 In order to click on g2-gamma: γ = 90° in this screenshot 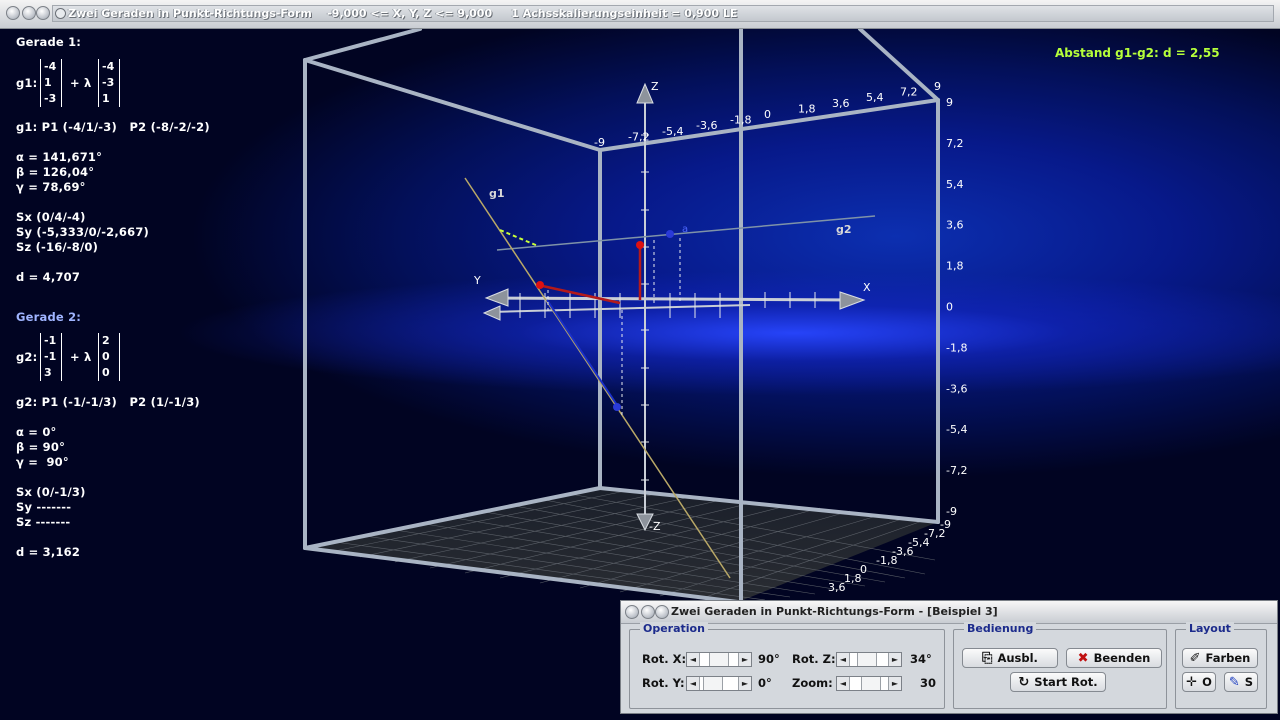, I will do `click(42, 462)`.